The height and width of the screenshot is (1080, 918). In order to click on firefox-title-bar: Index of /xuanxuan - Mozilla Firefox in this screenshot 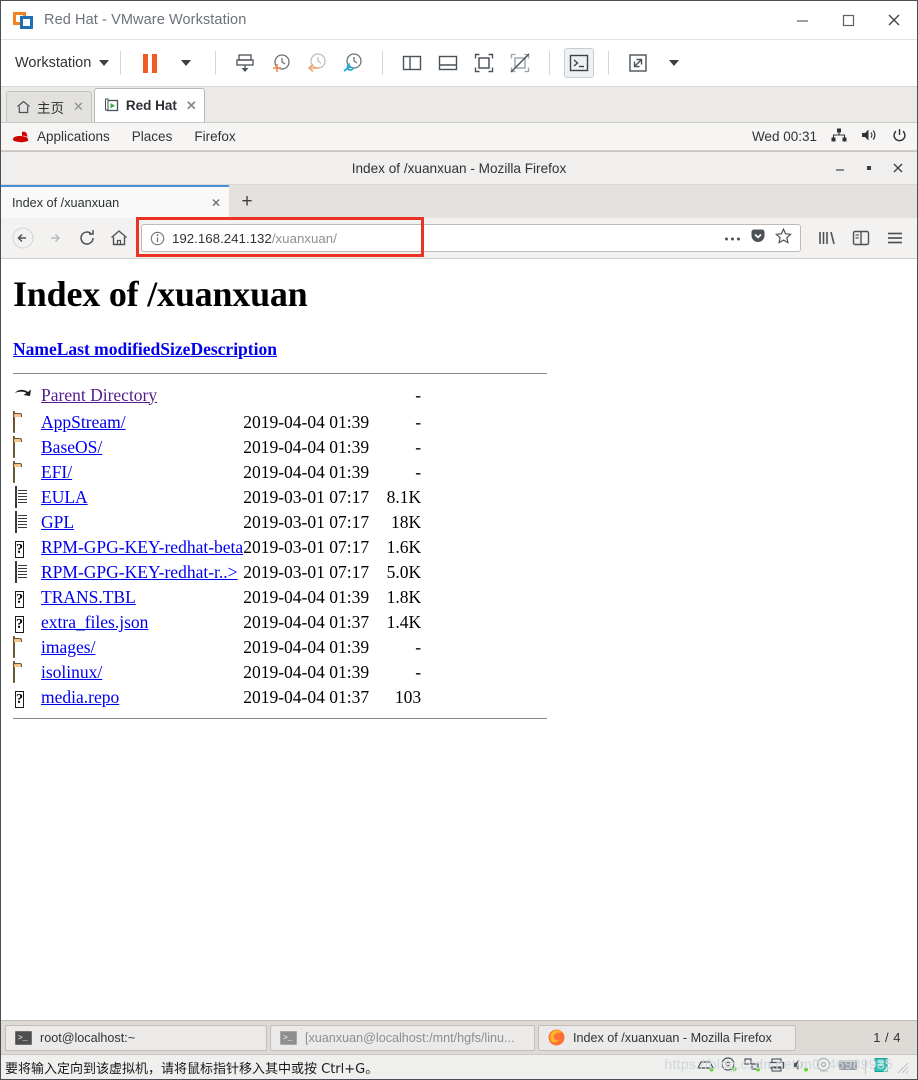, I will do `click(459, 168)`.